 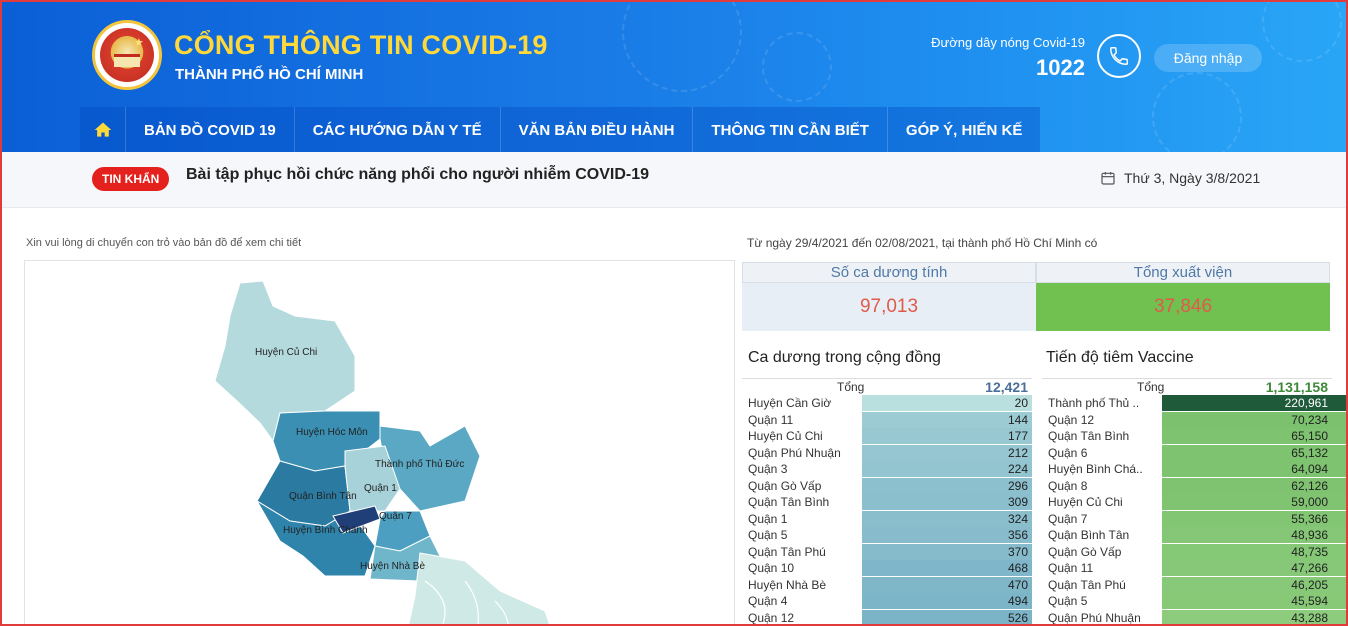 I want to click on nav-item-directives: VĂN BẢN ĐIỀU HÀNH, so click(x=597, y=129).